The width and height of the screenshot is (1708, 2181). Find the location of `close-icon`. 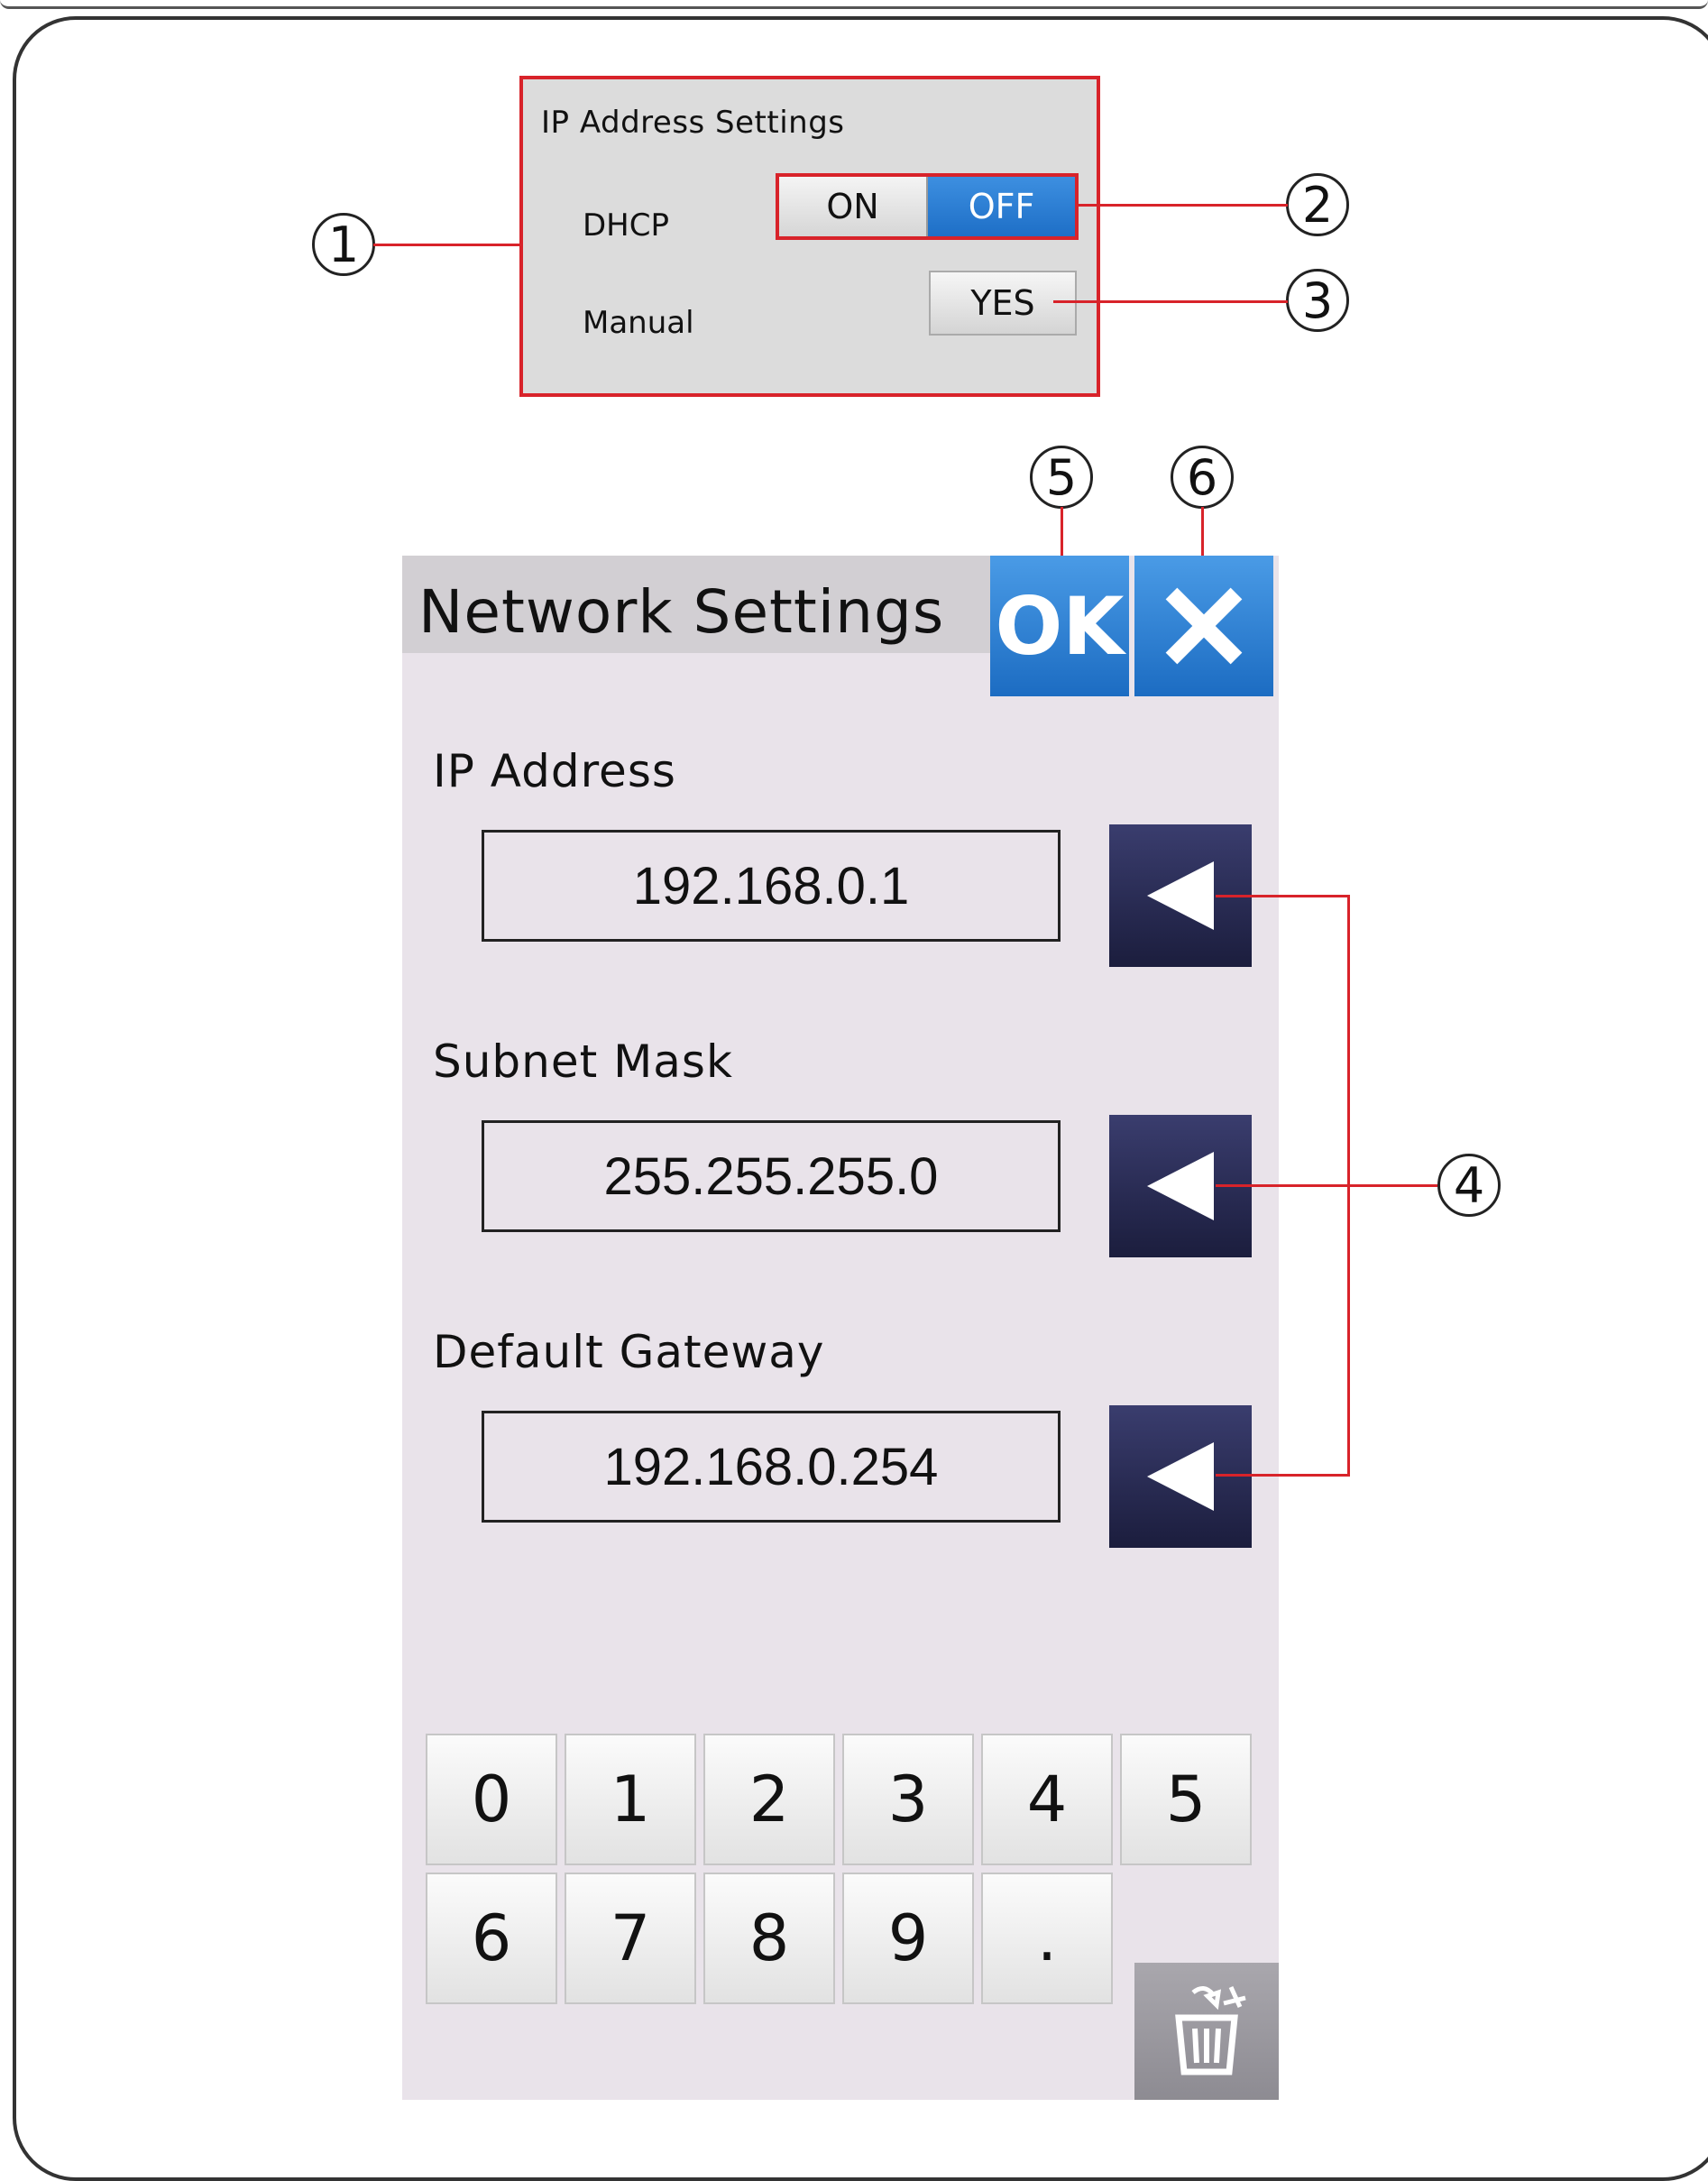

close-icon is located at coordinates (1204, 626).